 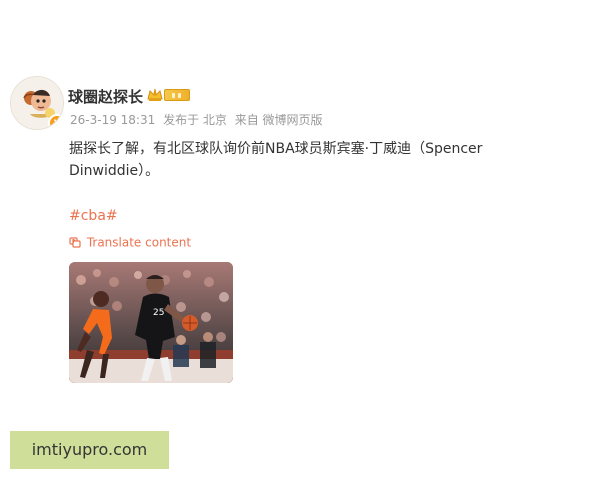 What do you see at coordinates (93, 216) in the screenshot?
I see `topic-link: #cba#` at bounding box center [93, 216].